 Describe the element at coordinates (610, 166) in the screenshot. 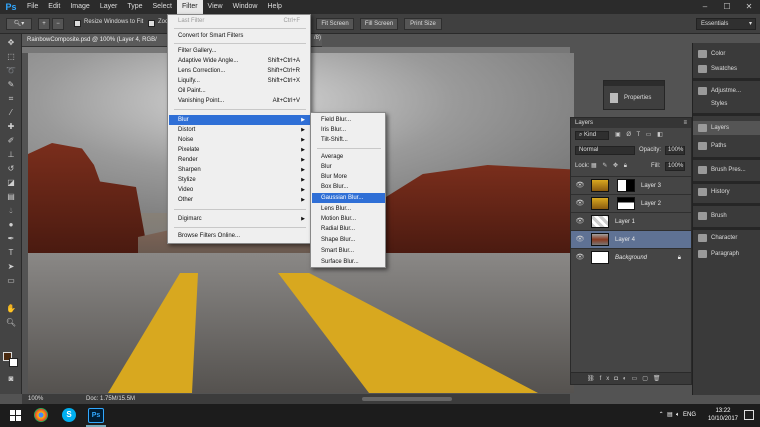

I see `lock-icons: ▦ ✎ ✥ 🔒︎` at that location.